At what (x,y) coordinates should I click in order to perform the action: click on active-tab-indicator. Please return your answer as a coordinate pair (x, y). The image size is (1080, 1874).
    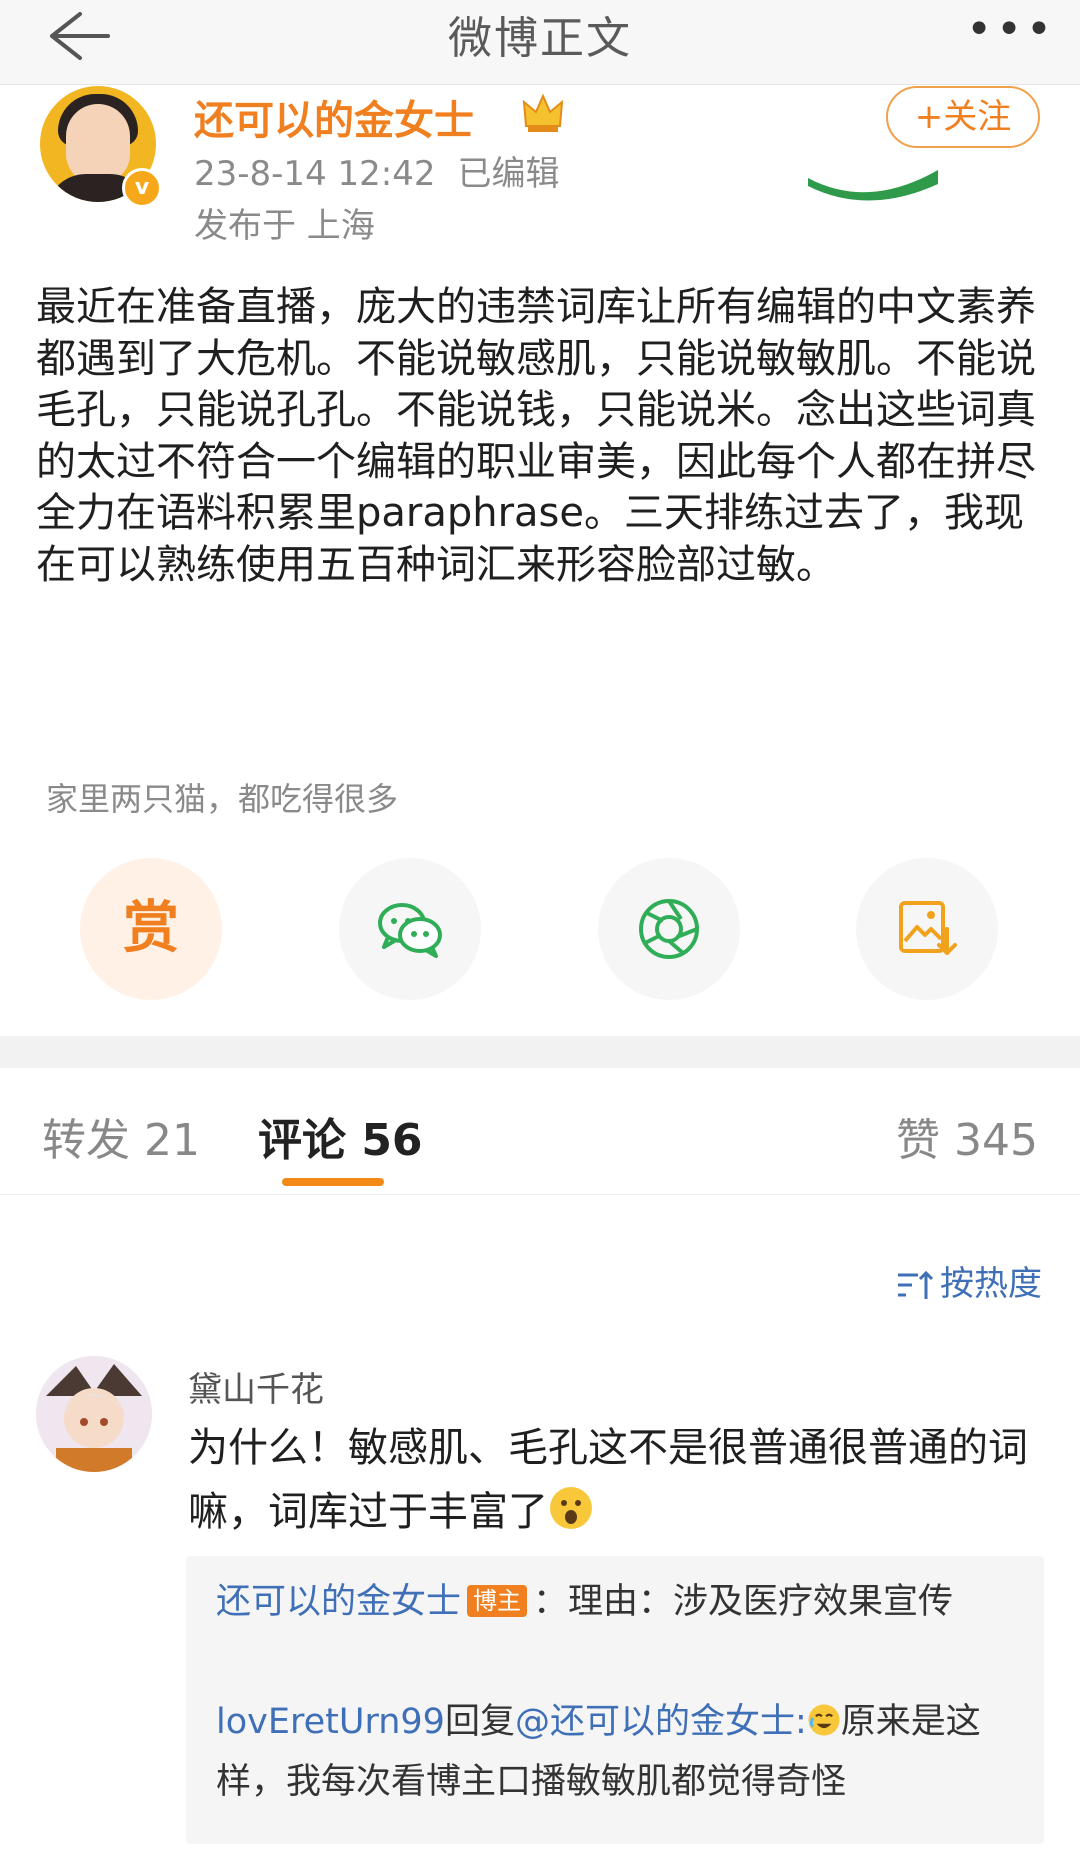
    Looking at the image, I should click on (333, 1182).